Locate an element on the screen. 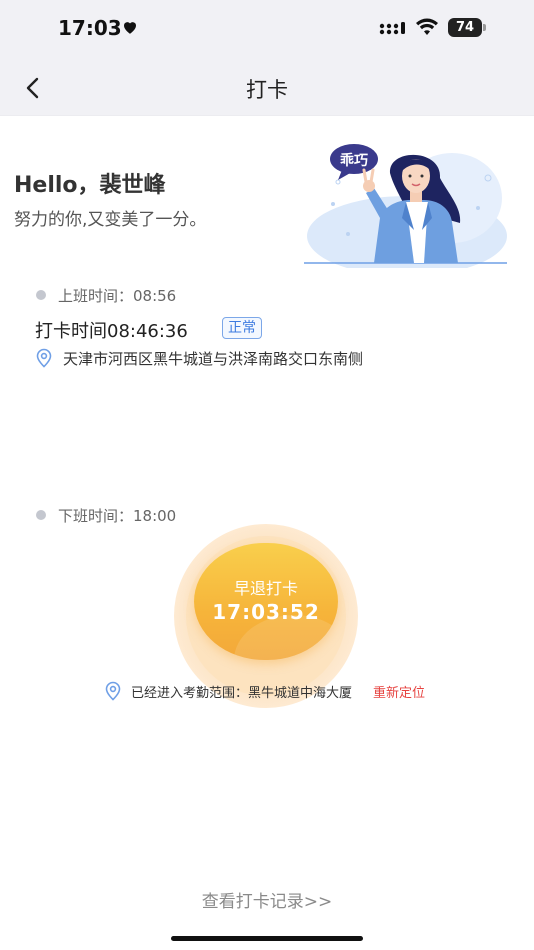 Image resolution: width=534 pixels, height=950 pixels. battery-tip is located at coordinates (484, 27).